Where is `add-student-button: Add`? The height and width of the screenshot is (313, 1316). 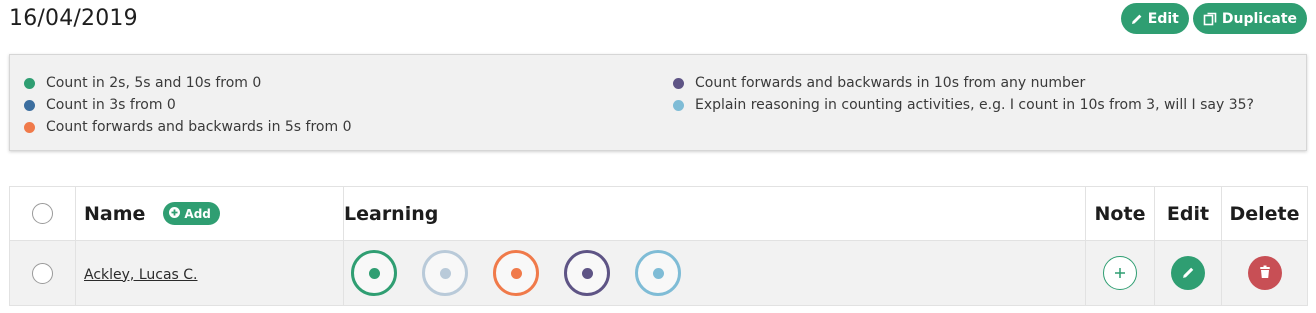 add-student-button: Add is located at coordinates (191, 213).